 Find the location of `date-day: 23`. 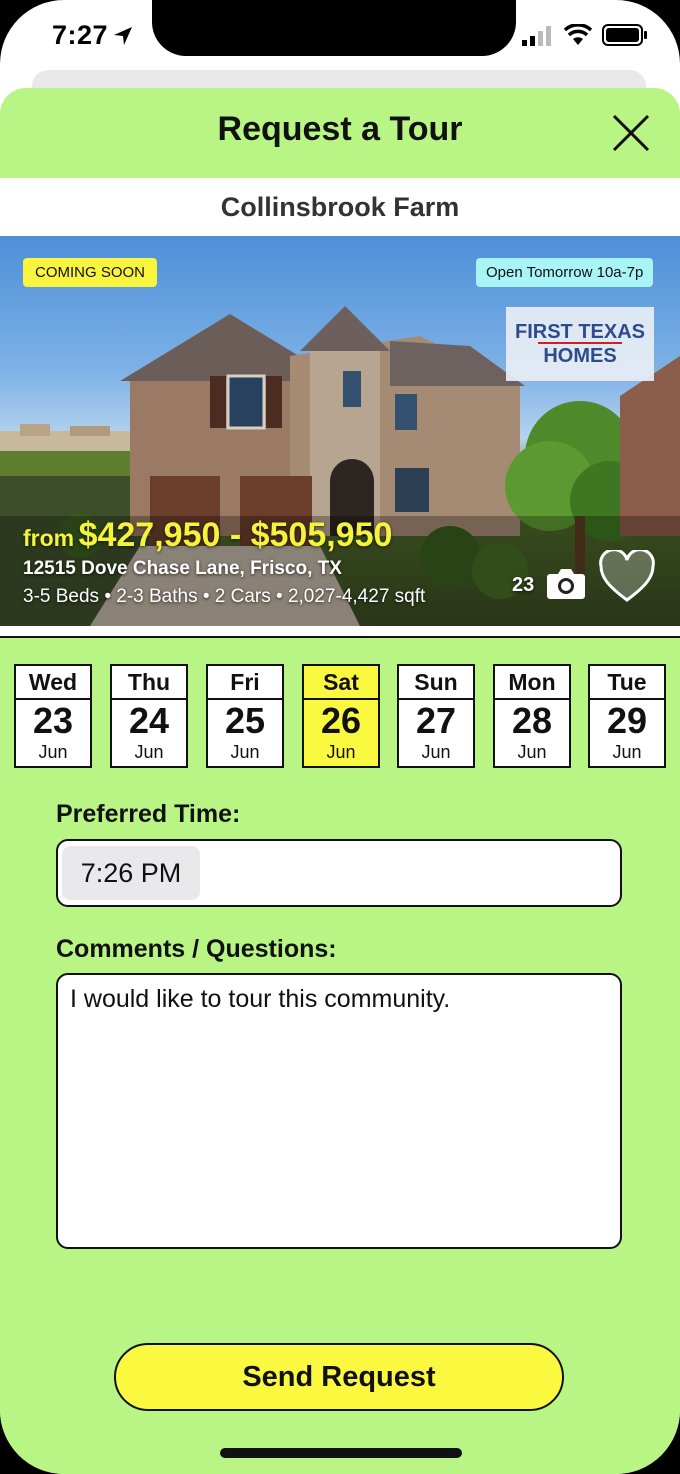

date-day: 23 is located at coordinates (53, 720).